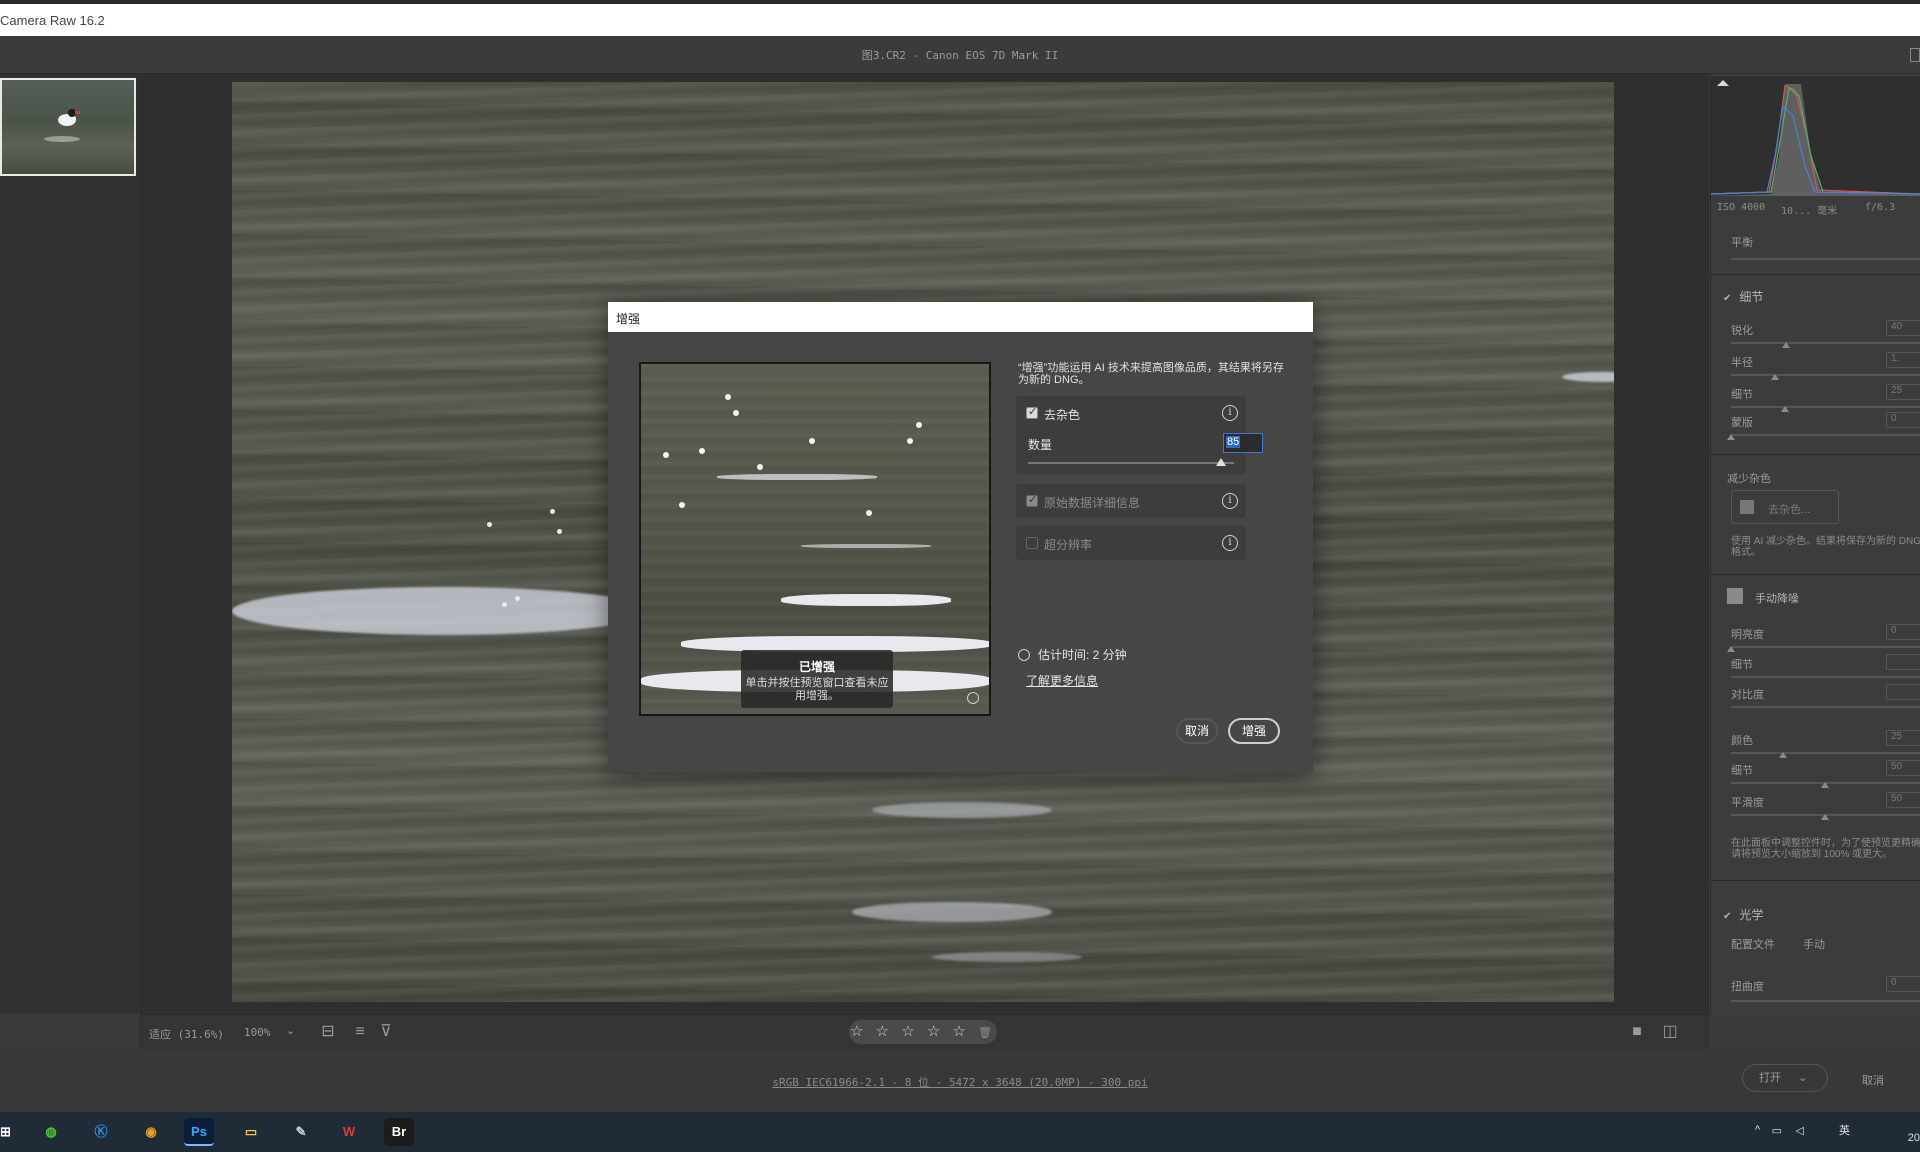 The height and width of the screenshot is (1152, 1920). What do you see at coordinates (51, 1132) in the screenshot?
I see `browser-360-icon: ◍` at bounding box center [51, 1132].